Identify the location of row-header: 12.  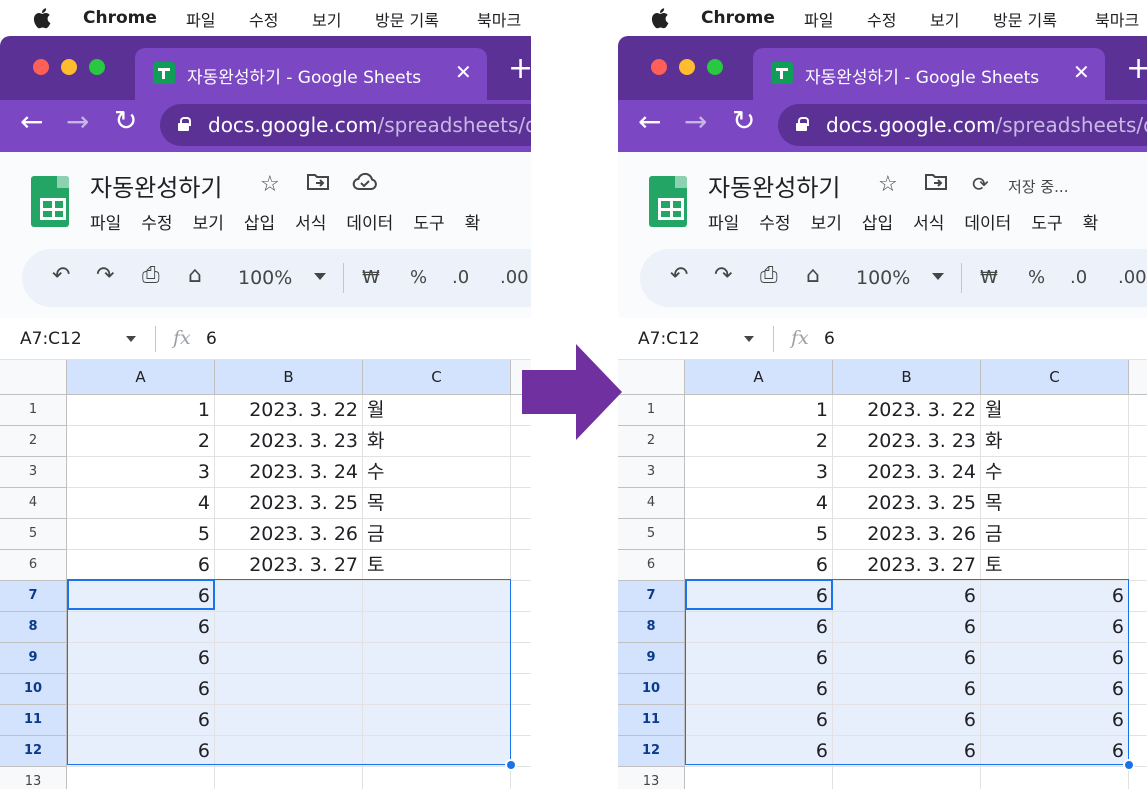
(651, 751).